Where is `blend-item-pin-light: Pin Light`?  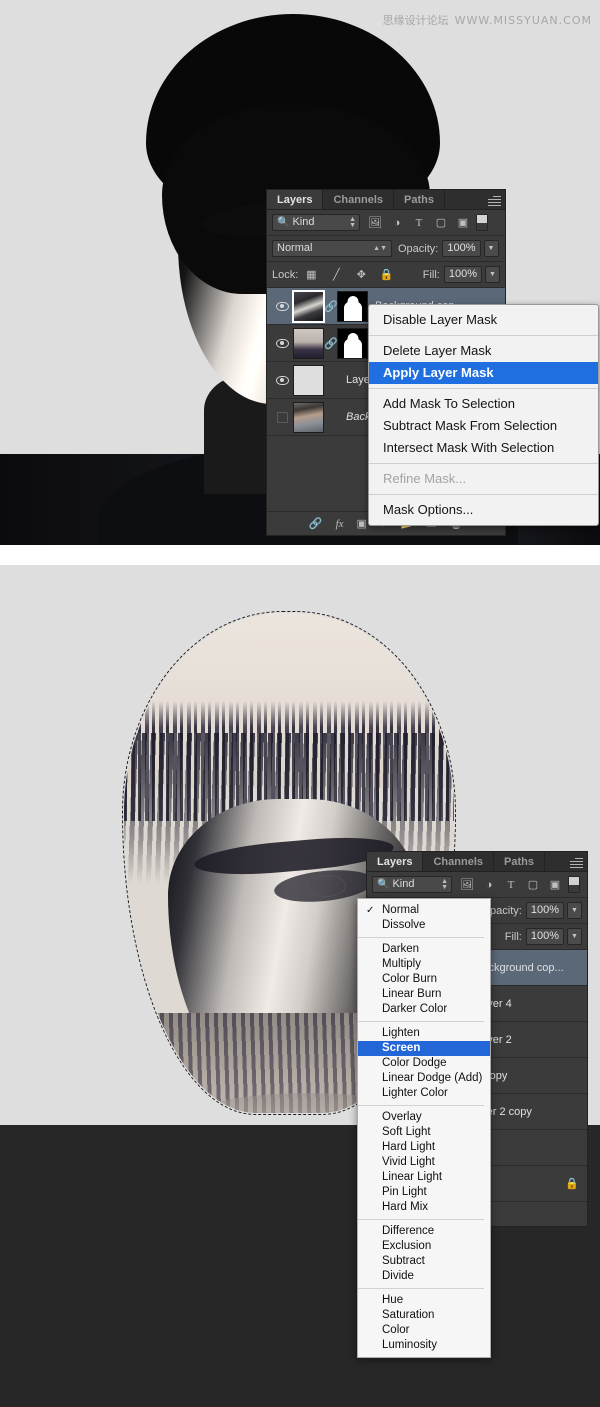
blend-item-pin-light: Pin Light is located at coordinates (424, 1192).